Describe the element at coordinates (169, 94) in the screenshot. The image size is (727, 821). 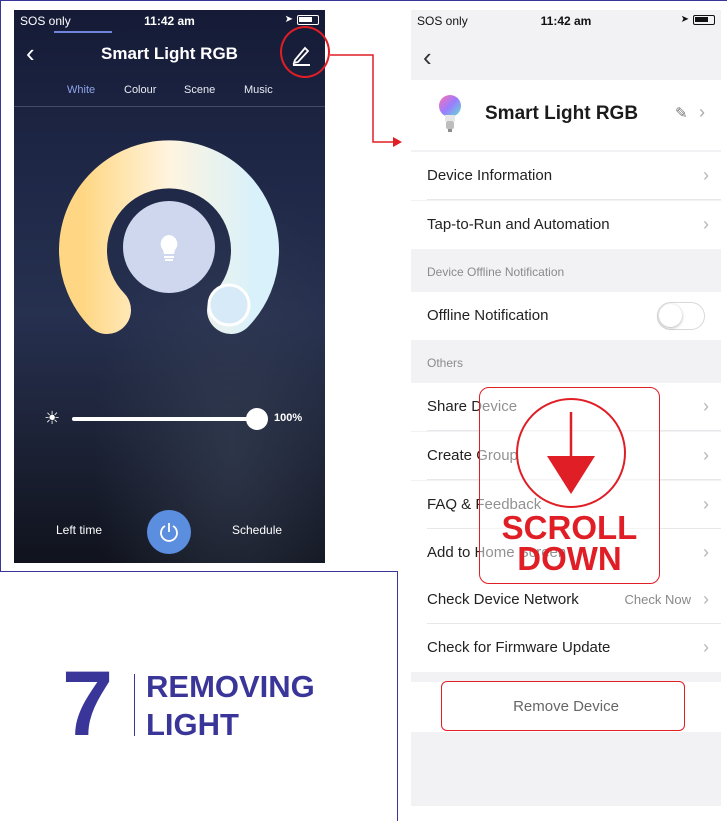
I see `mode-tabs: White Colour Scene Music` at that location.